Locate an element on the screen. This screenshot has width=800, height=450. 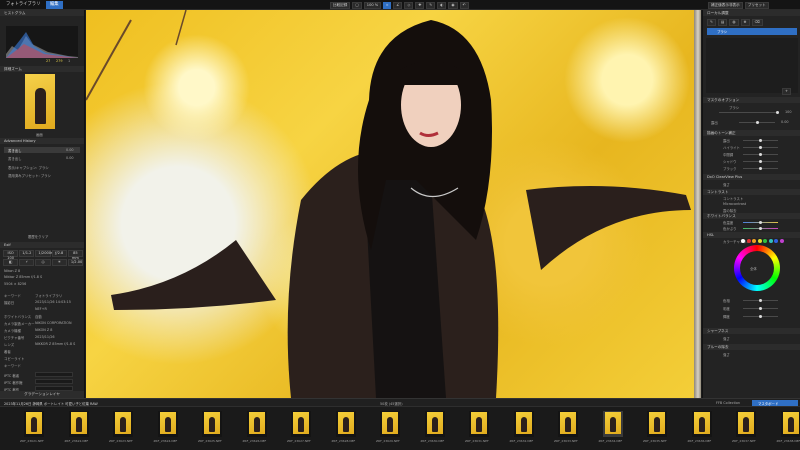
exposure-value: 0.00 is located at coordinates (785, 122).